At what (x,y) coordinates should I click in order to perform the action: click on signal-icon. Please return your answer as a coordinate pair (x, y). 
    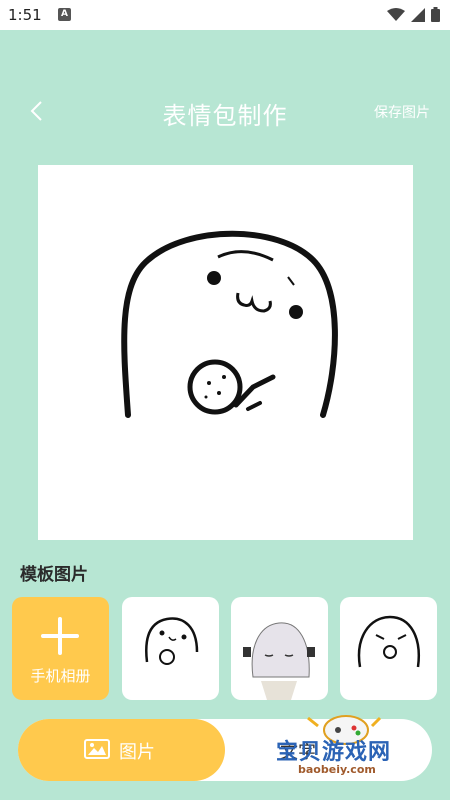
    Looking at the image, I should click on (418, 14).